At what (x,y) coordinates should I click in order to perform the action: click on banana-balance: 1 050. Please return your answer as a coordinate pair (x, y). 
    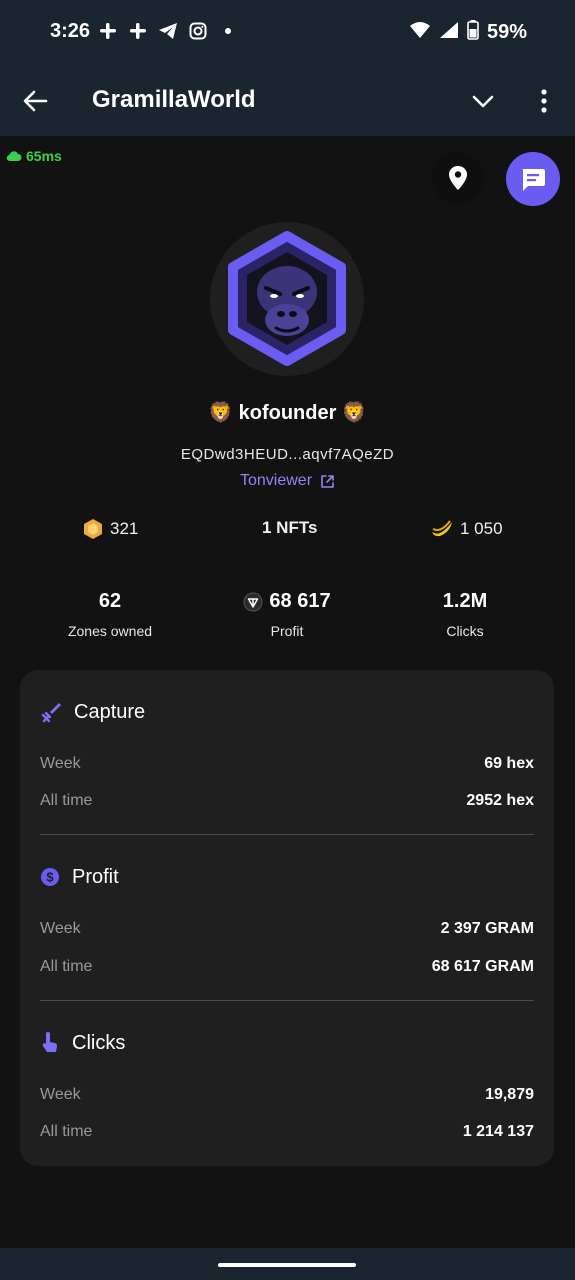
    Looking at the image, I should click on (466, 529).